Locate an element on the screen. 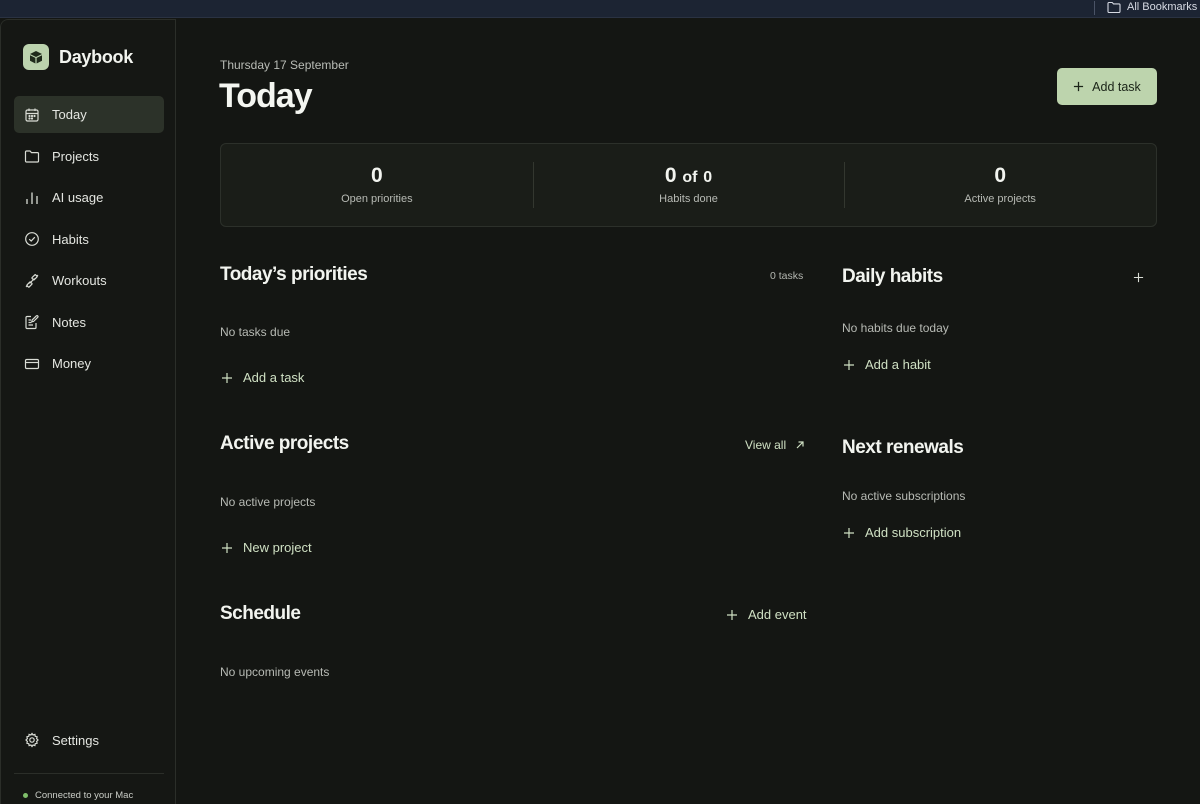 The image size is (1200, 804). add-habit-plus-icon is located at coordinates (1138, 277).